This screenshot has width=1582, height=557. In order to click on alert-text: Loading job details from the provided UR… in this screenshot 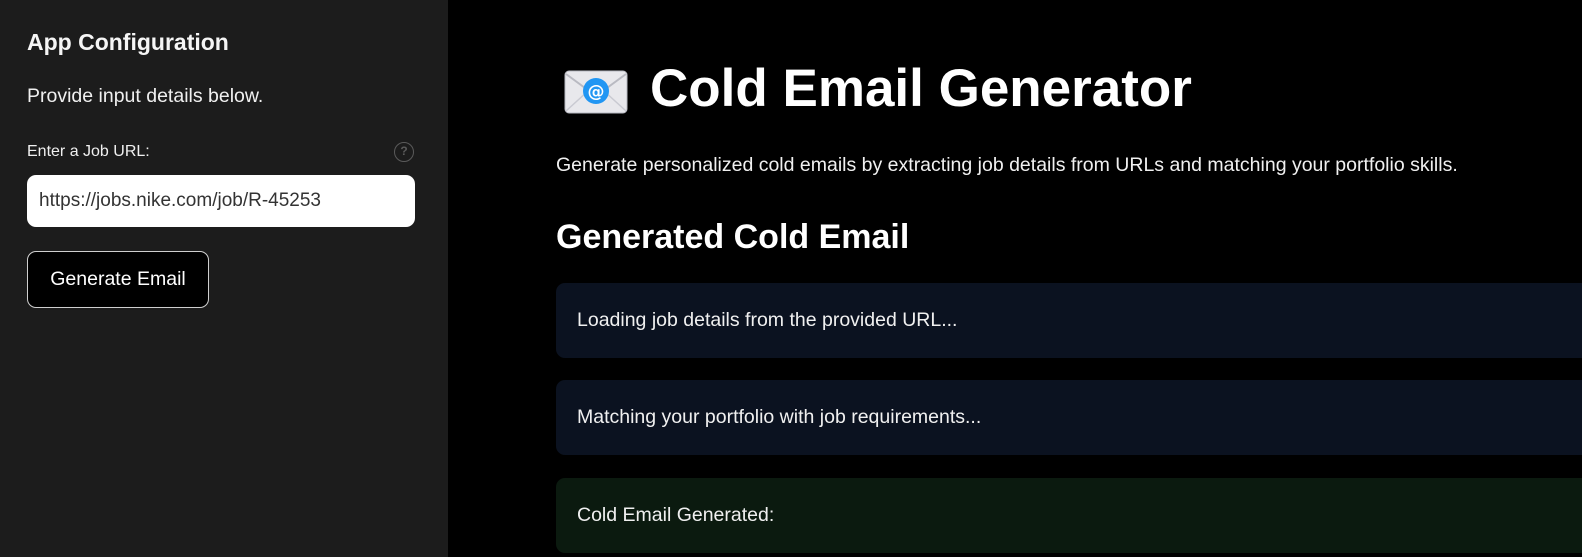, I will do `click(767, 320)`.